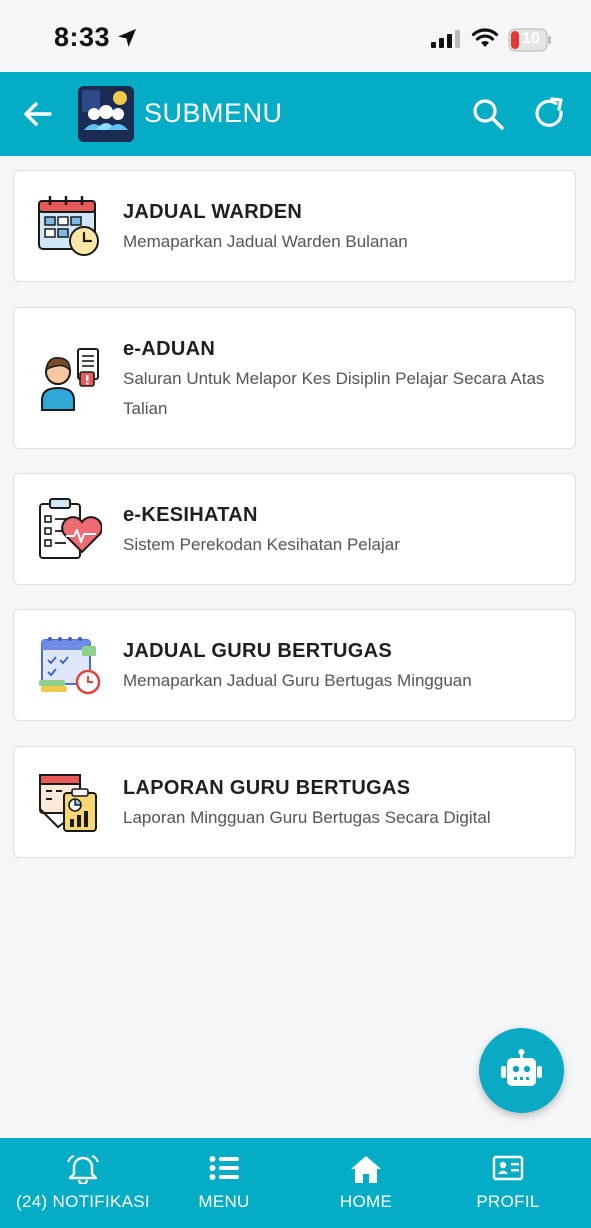 This screenshot has width=591, height=1228. Describe the element at coordinates (224, 1201) in the screenshot. I see `nav-label: MENU` at that location.